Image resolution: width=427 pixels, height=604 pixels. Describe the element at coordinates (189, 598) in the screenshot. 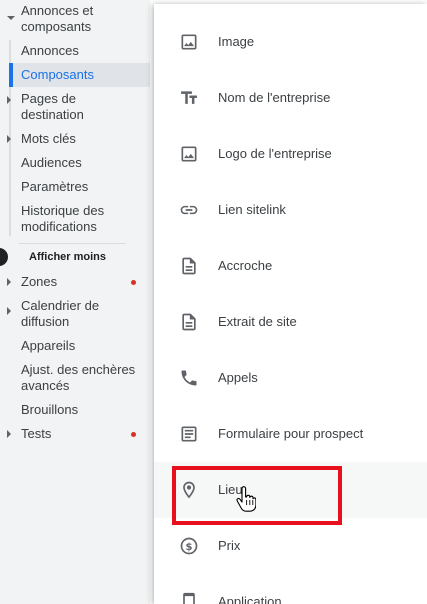

I see `phone-device-icon` at that location.